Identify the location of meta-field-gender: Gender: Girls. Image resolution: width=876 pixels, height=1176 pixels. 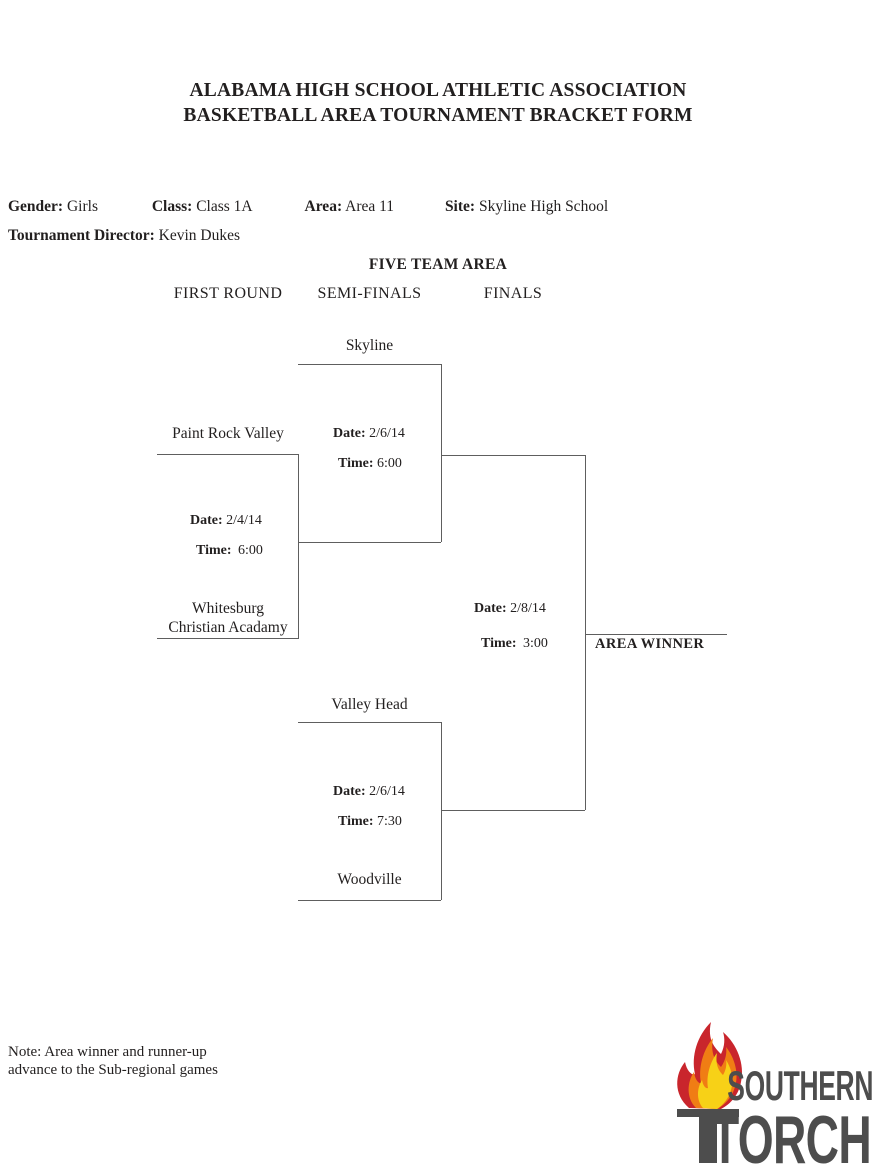
(53, 207).